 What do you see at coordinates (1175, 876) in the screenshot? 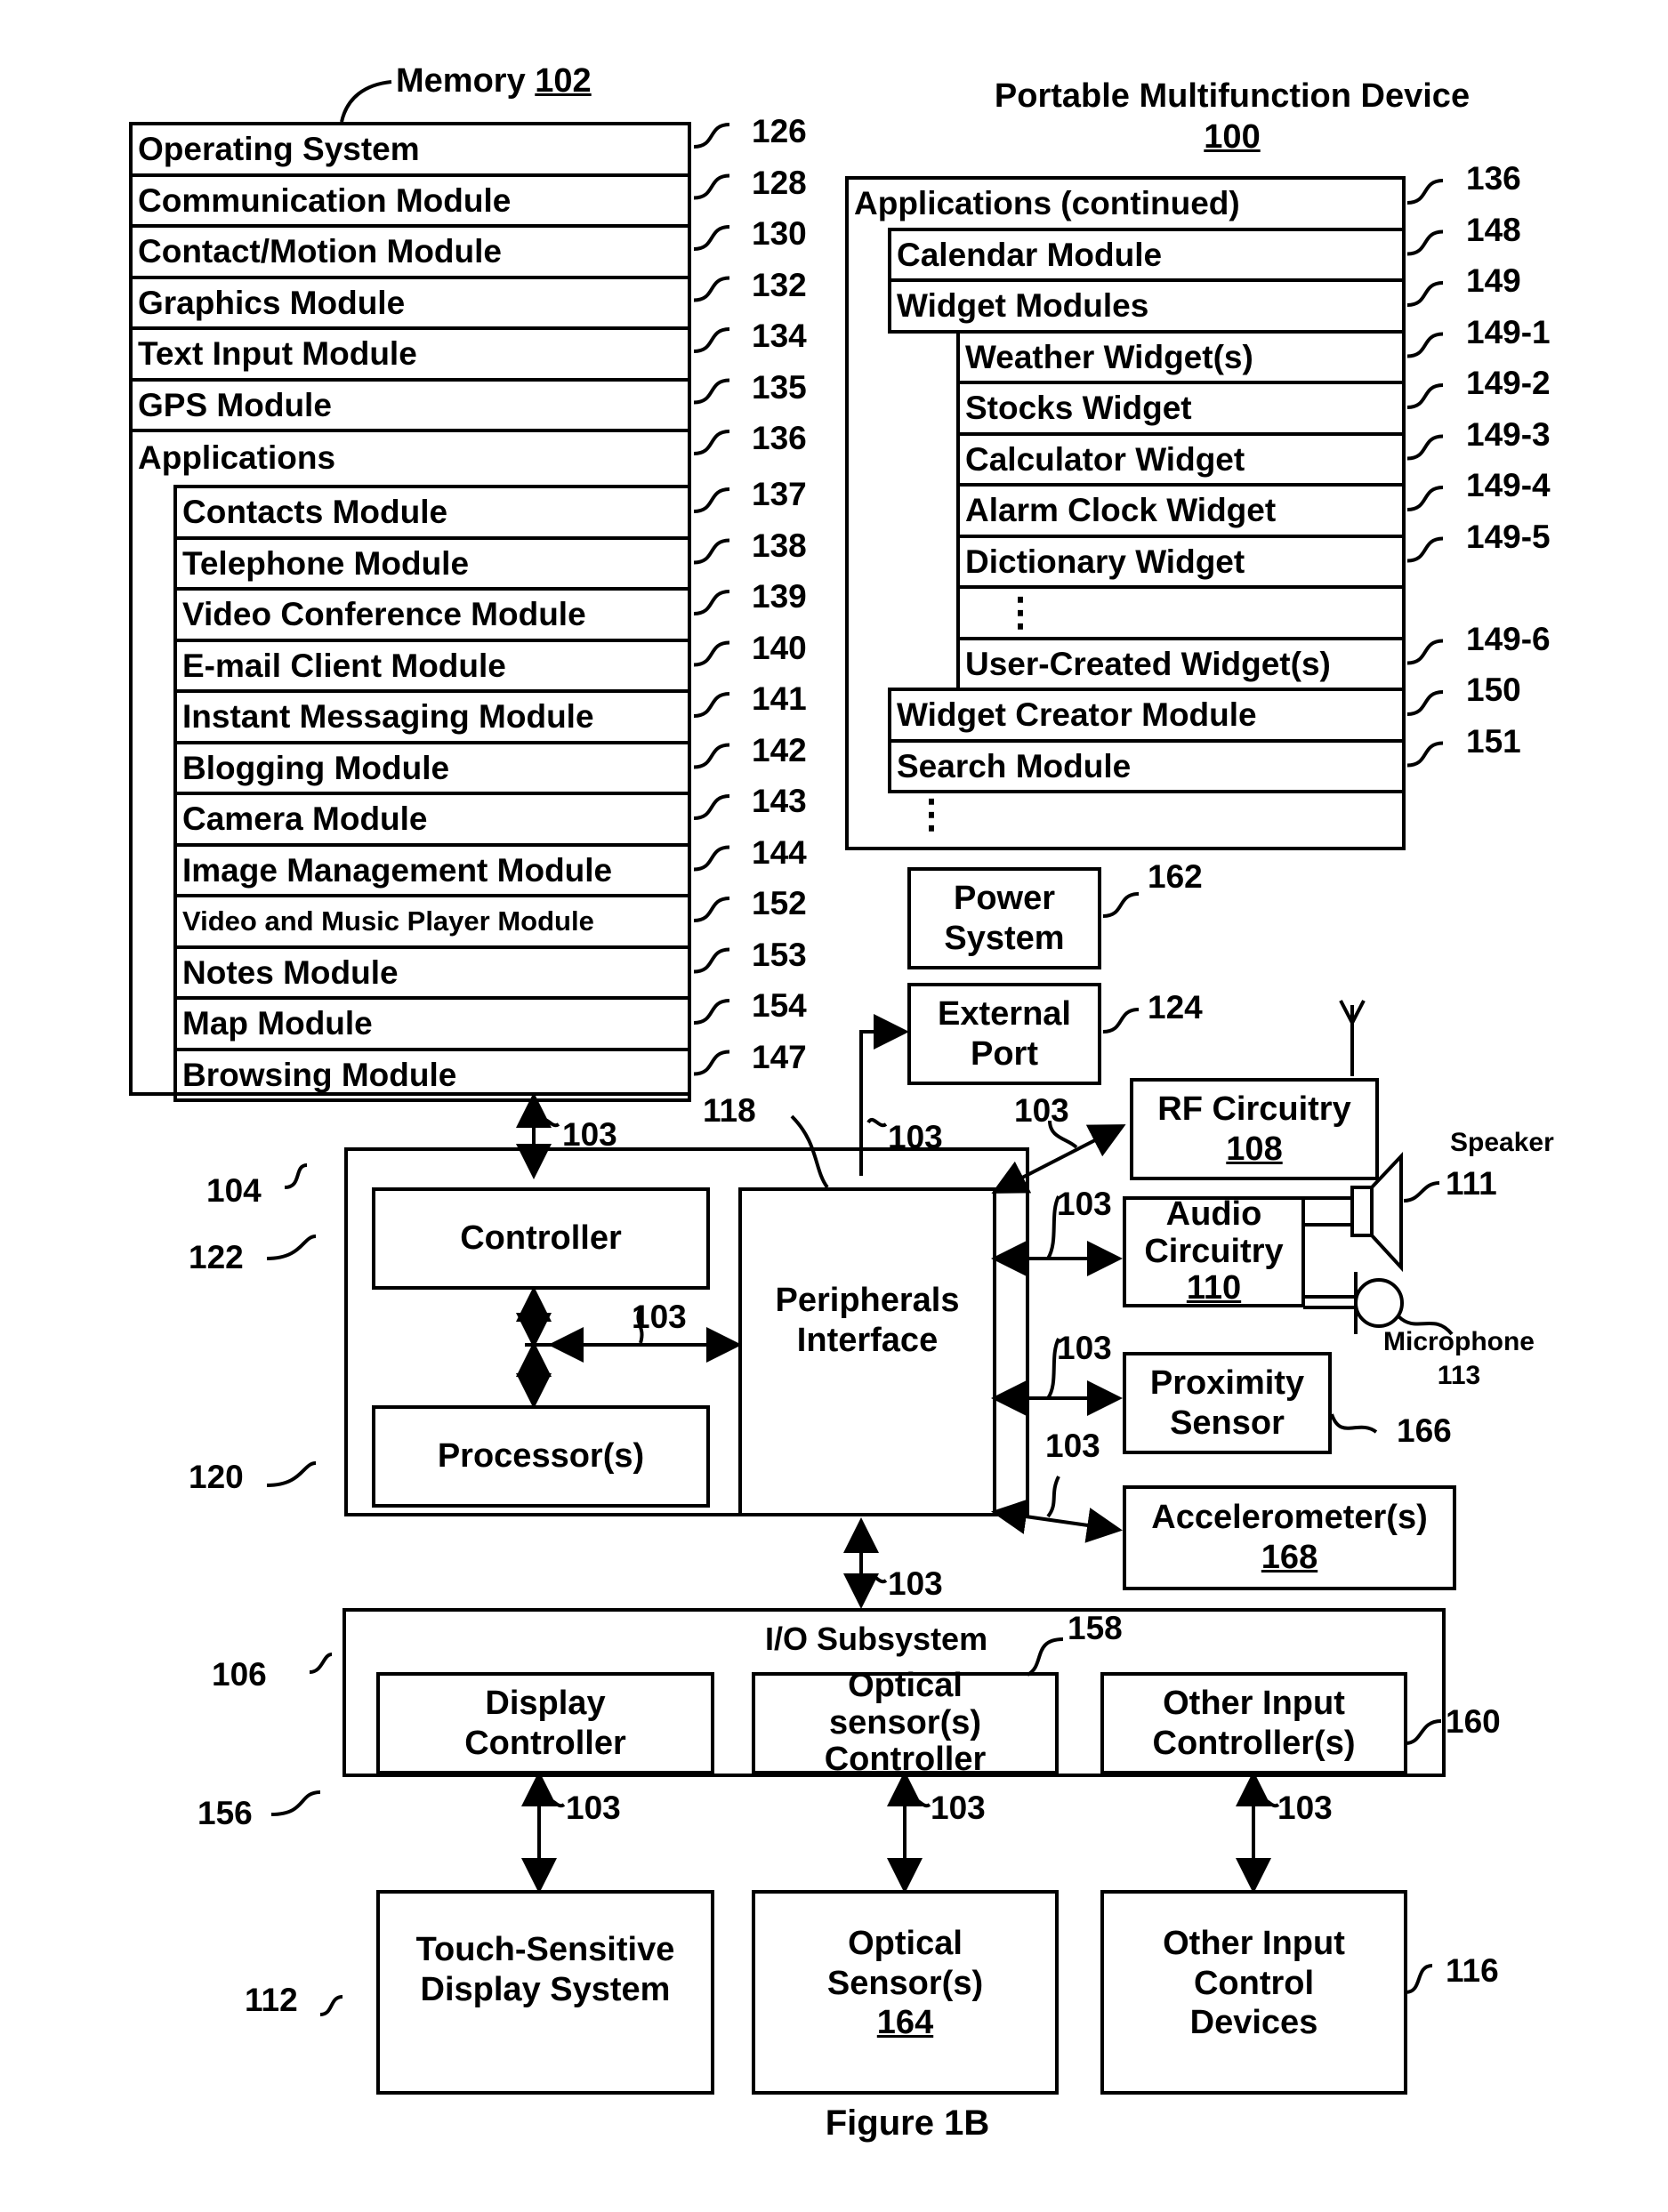
I see `power-ref: 162` at bounding box center [1175, 876].